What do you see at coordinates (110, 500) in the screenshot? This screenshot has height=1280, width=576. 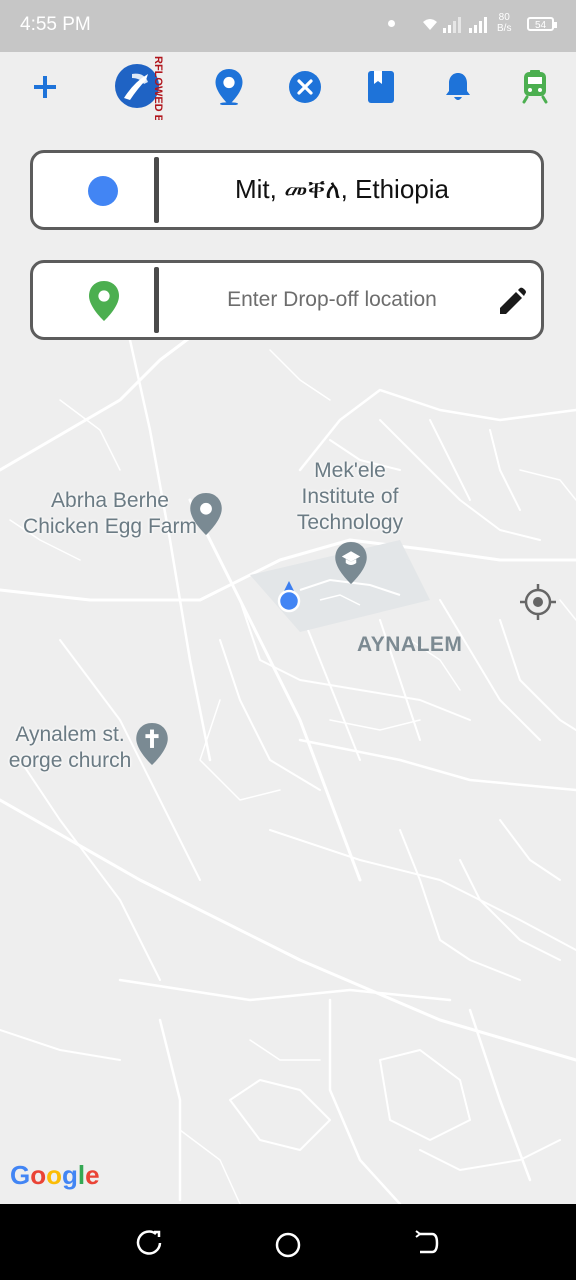 I see `poi-farm-line1: Abrha Berhe` at bounding box center [110, 500].